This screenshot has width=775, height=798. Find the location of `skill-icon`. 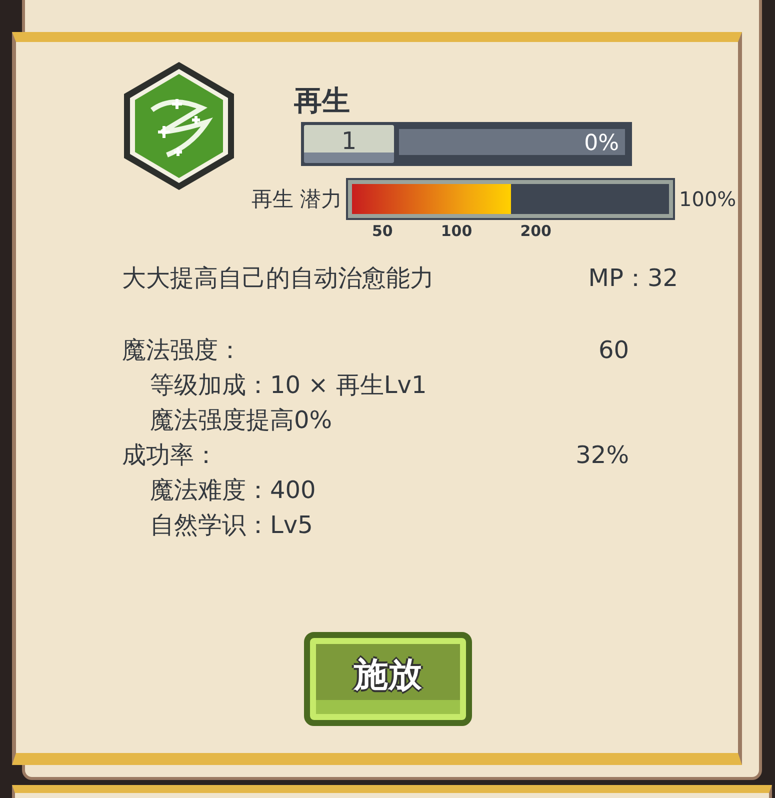

skill-icon is located at coordinates (179, 126).